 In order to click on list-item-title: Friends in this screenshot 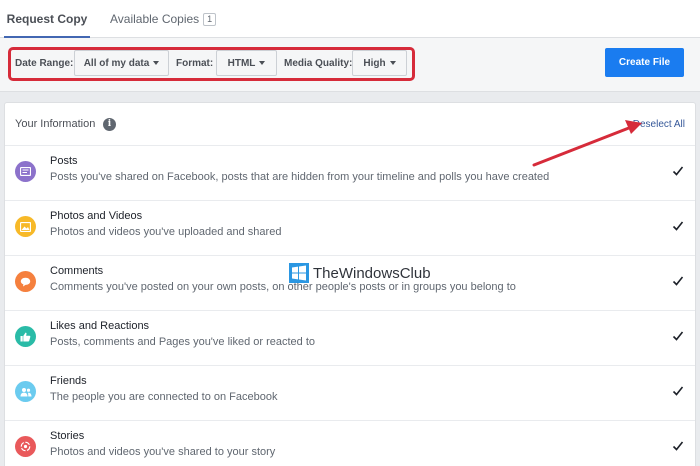, I will do `click(68, 381)`.